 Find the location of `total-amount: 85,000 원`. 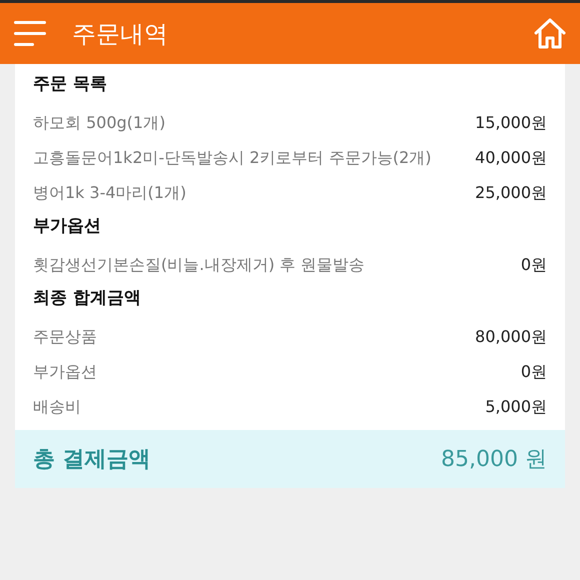

total-amount: 85,000 원 is located at coordinates (494, 460).